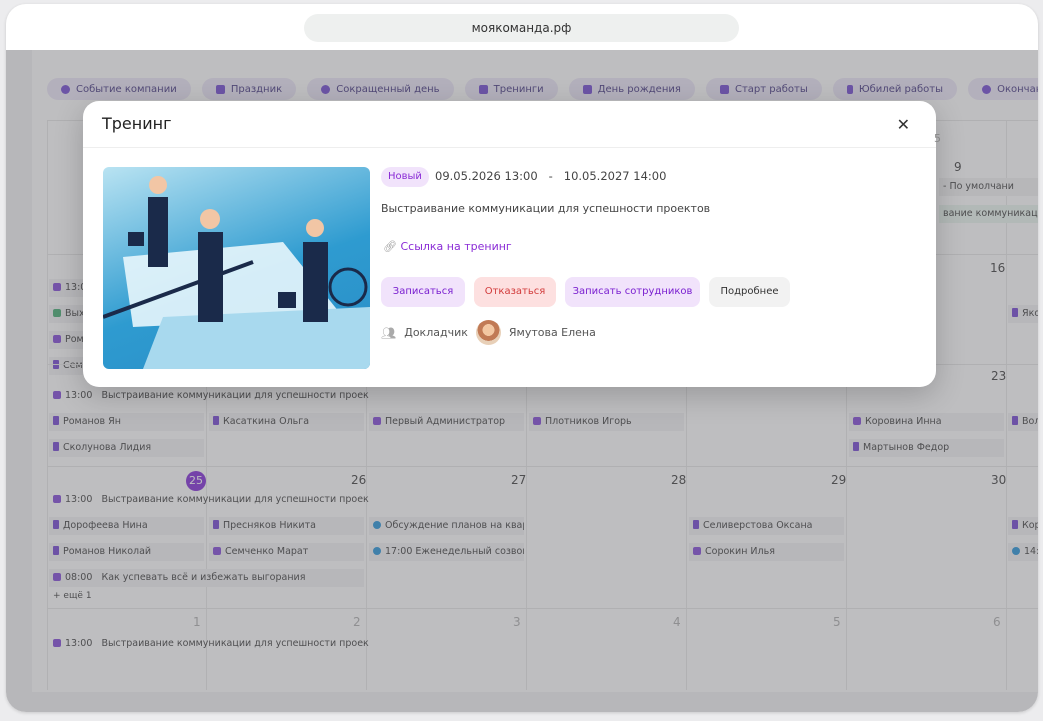 This screenshot has width=1043, height=721. Describe the element at coordinates (632, 292) in the screenshot. I see `enroll-employees-button: Записать сотрудников` at that location.